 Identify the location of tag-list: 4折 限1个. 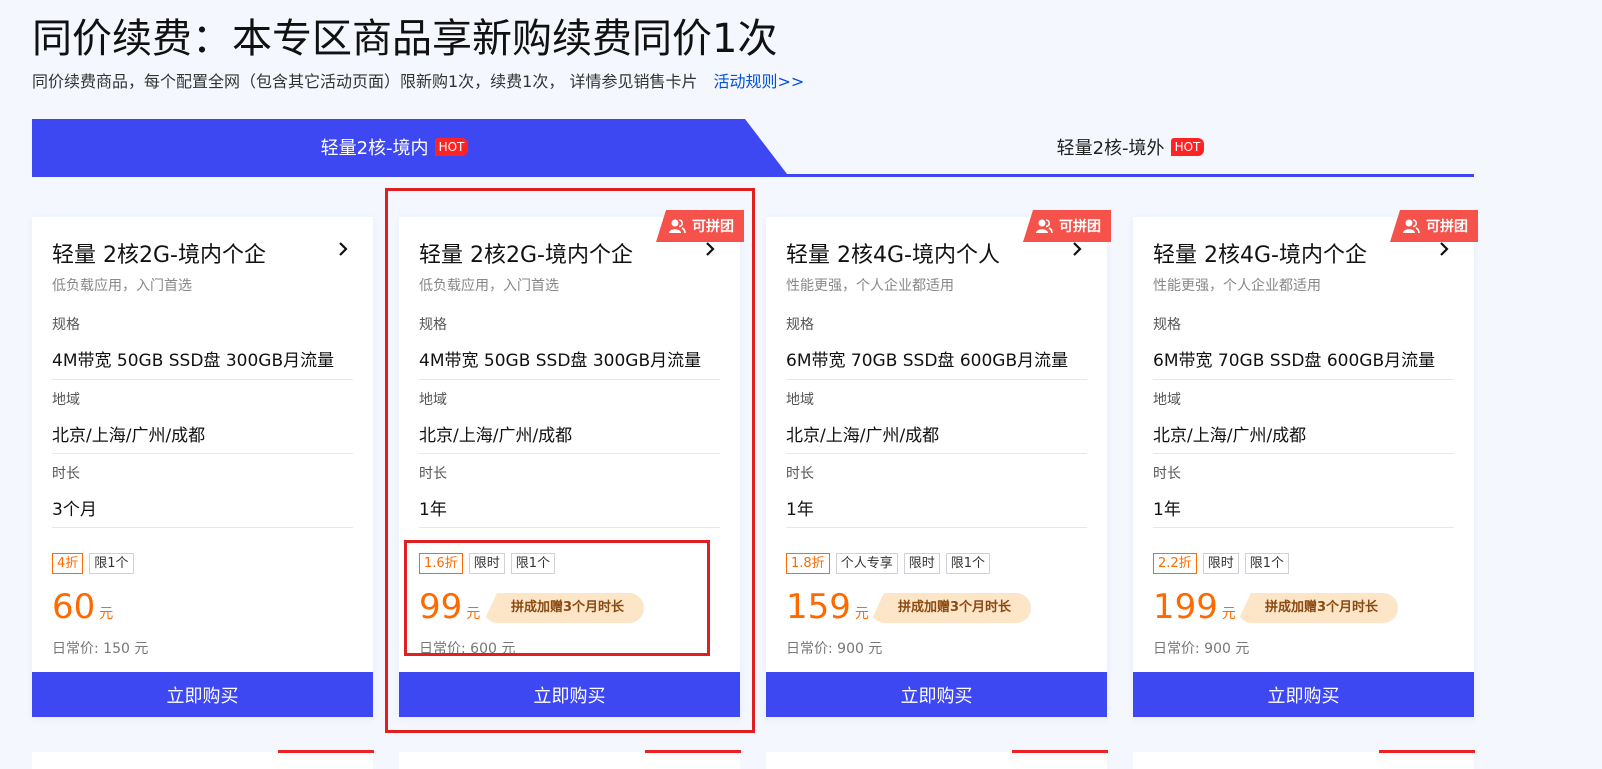
(93, 563).